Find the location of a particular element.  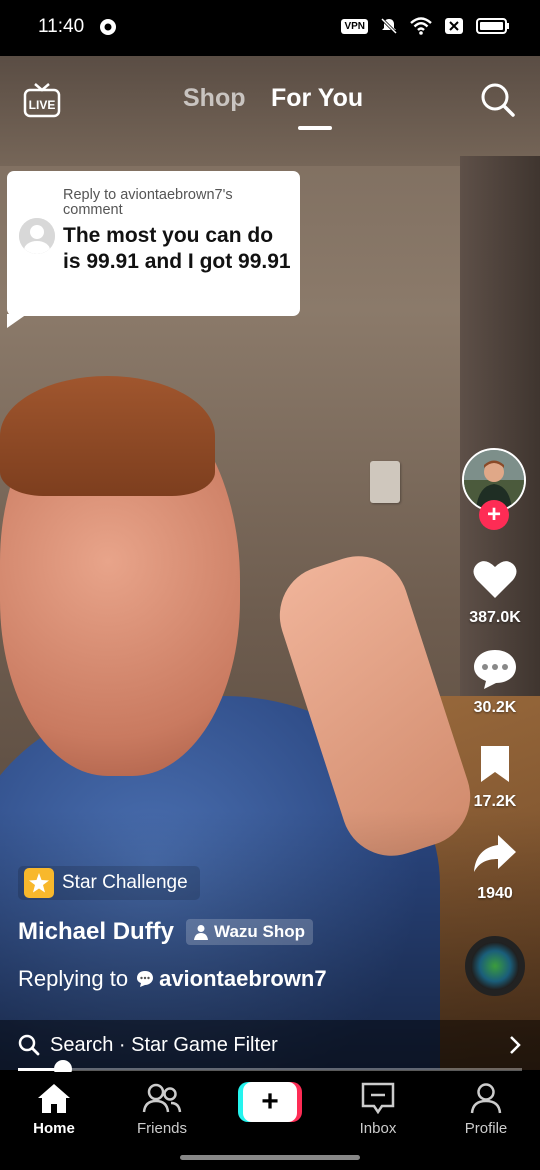

status-icons: VPN is located at coordinates (425, 26).